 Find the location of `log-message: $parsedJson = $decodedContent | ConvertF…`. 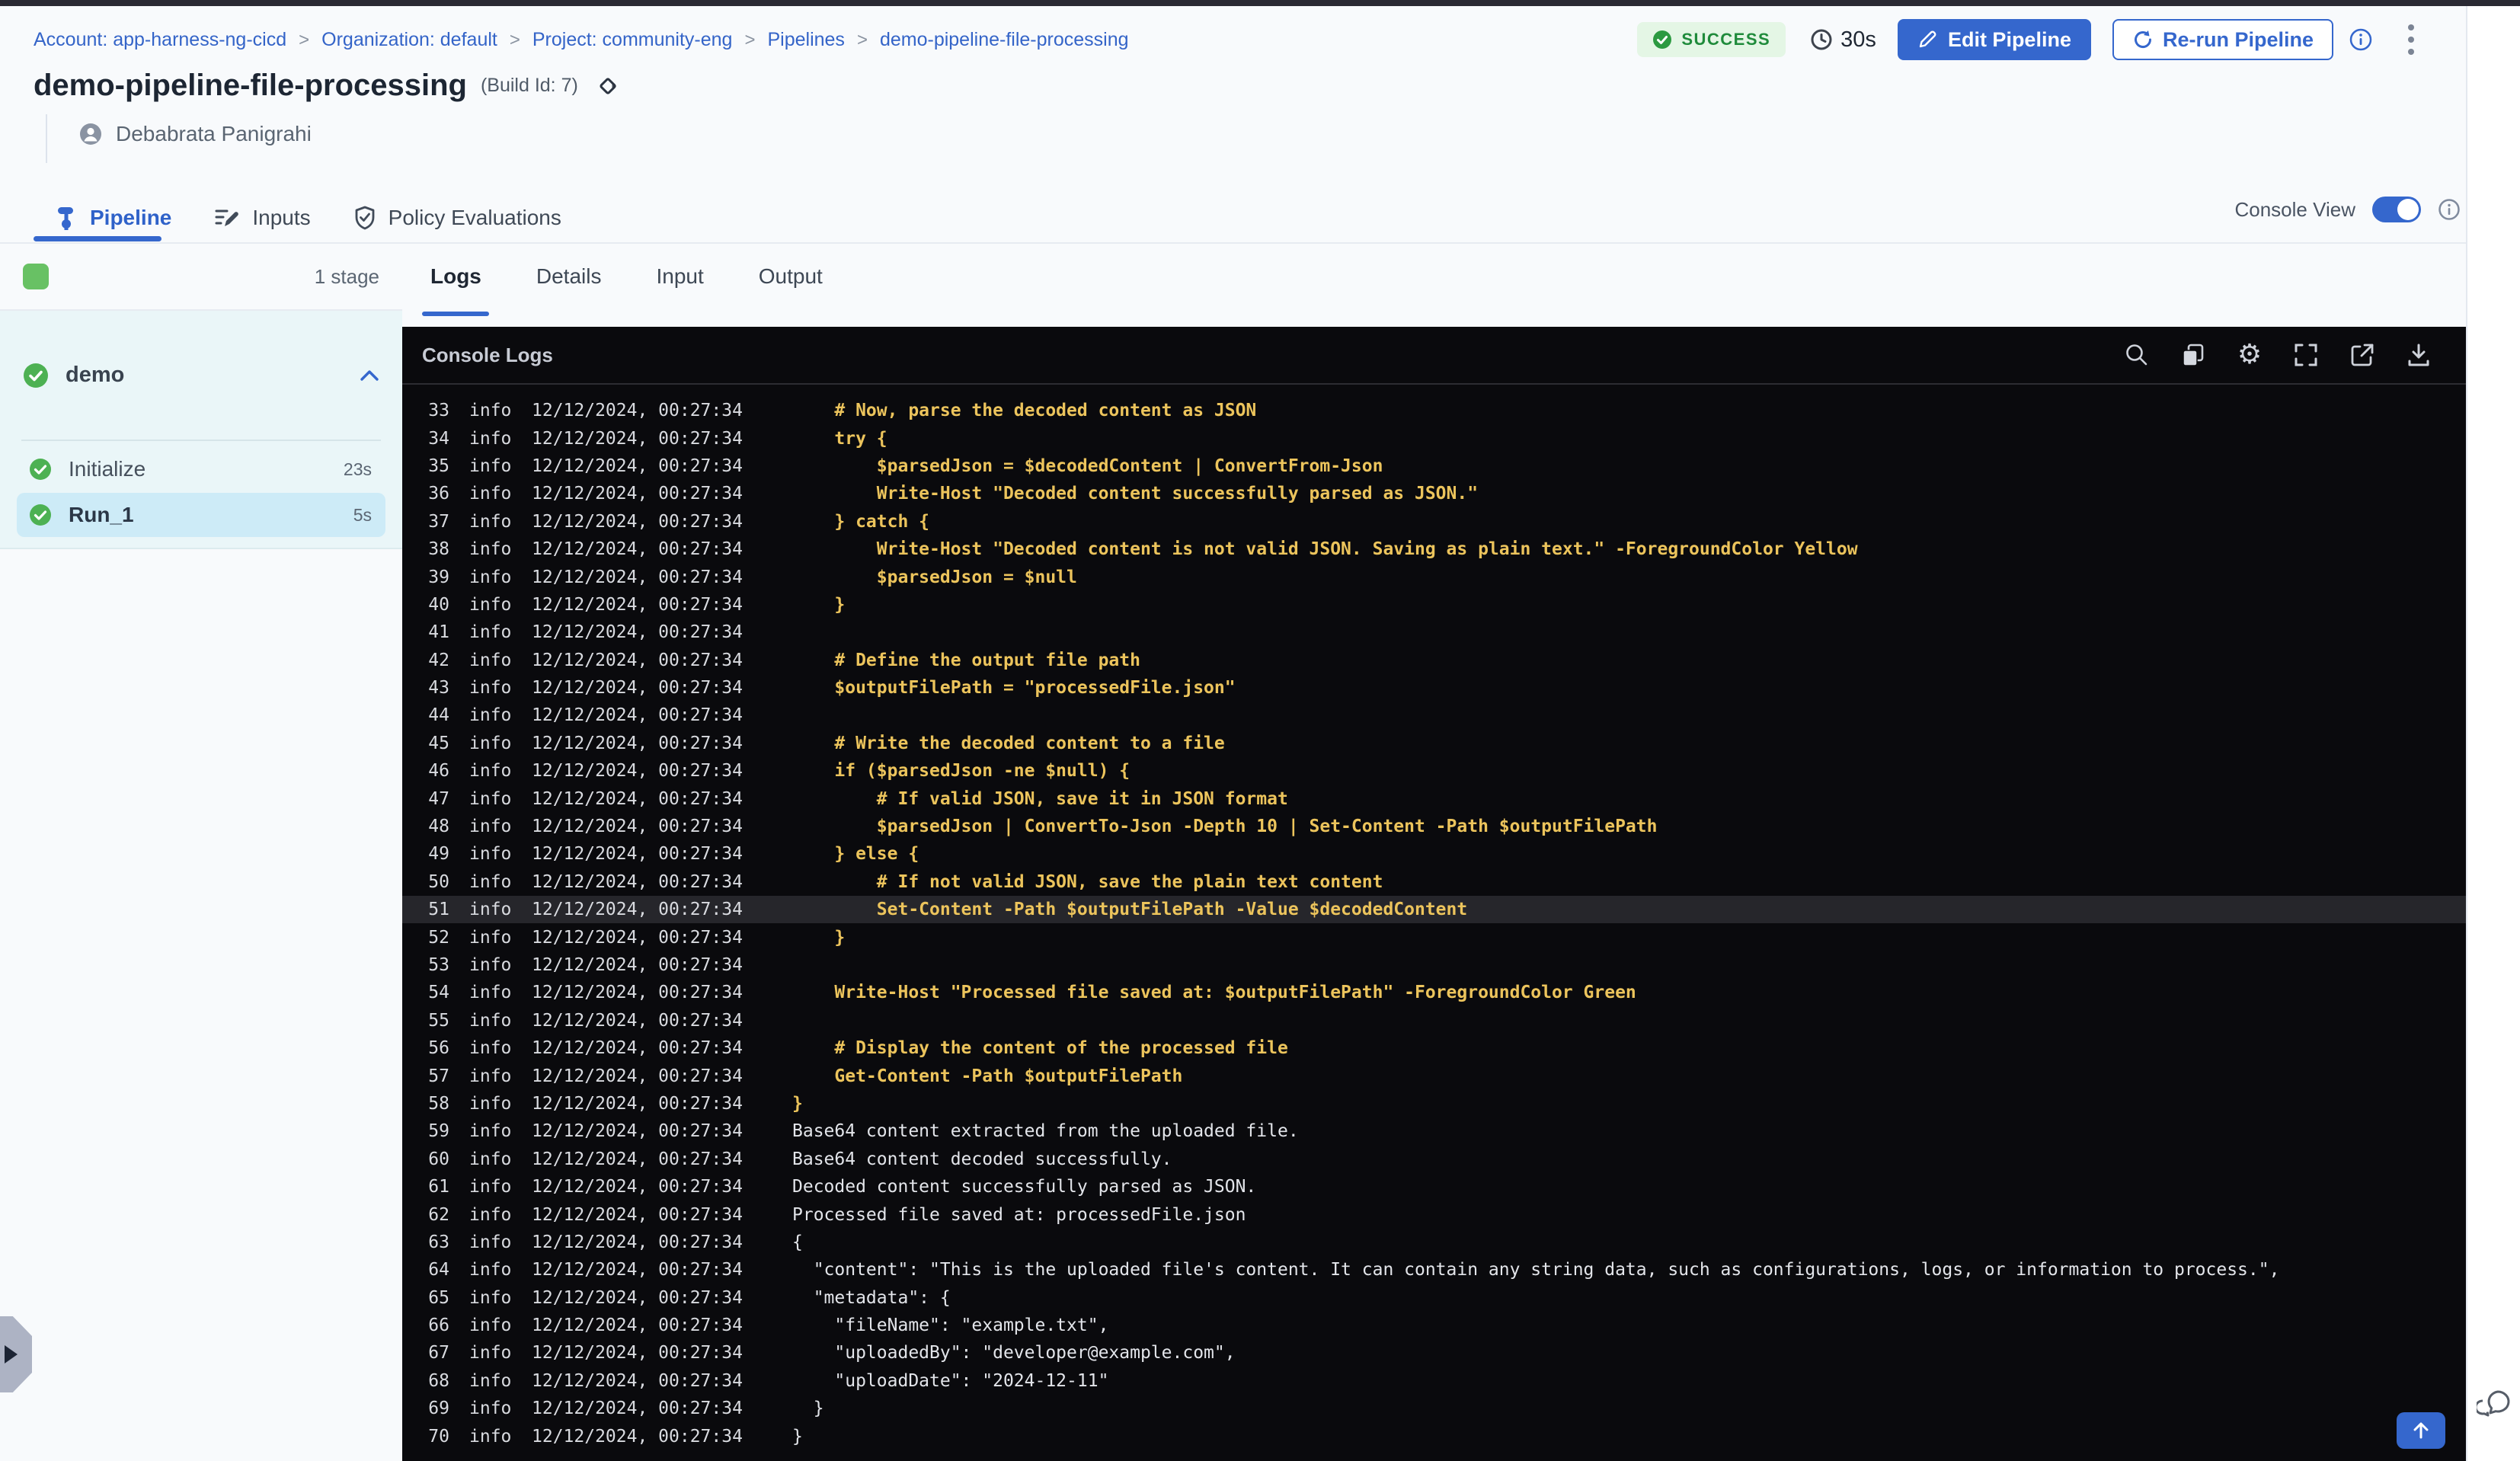

log-message: $parsedJson = $decodedContent | ConvertF… is located at coordinates (1087, 466).